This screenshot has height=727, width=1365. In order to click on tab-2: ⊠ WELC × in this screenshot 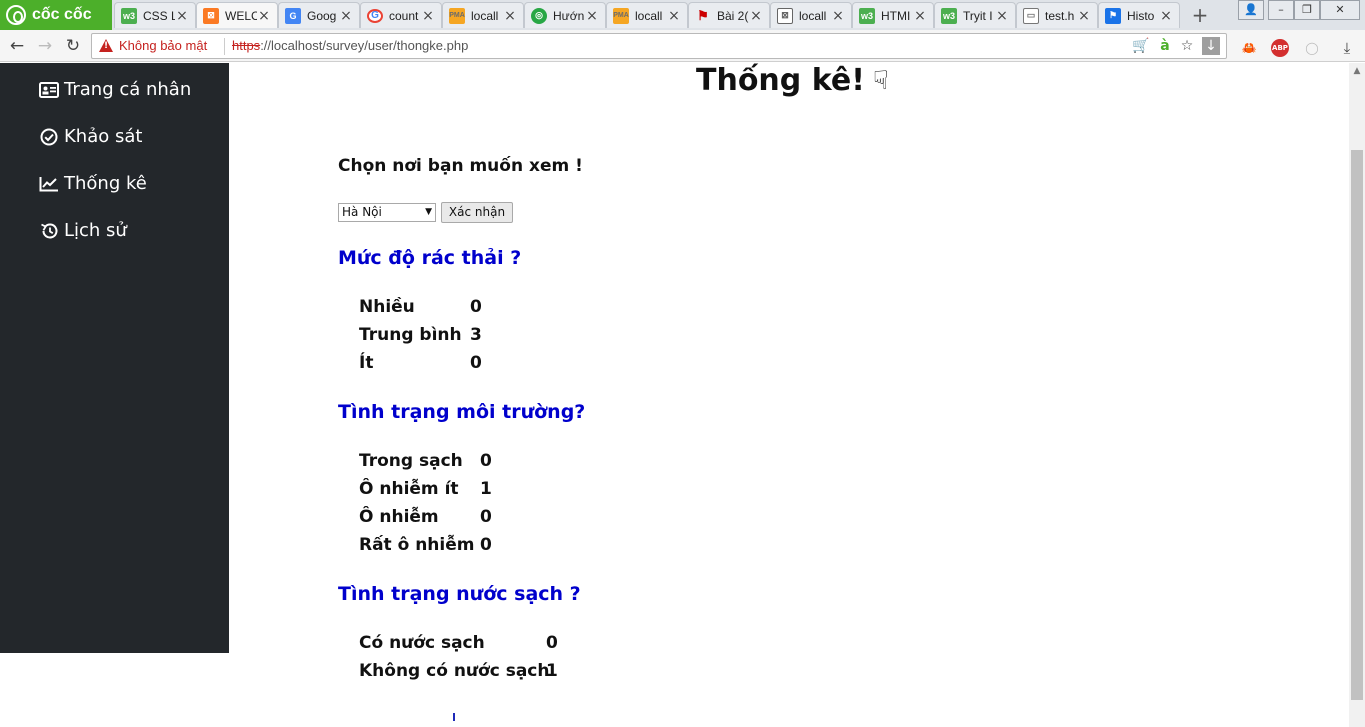, I will do `click(237, 15)`.